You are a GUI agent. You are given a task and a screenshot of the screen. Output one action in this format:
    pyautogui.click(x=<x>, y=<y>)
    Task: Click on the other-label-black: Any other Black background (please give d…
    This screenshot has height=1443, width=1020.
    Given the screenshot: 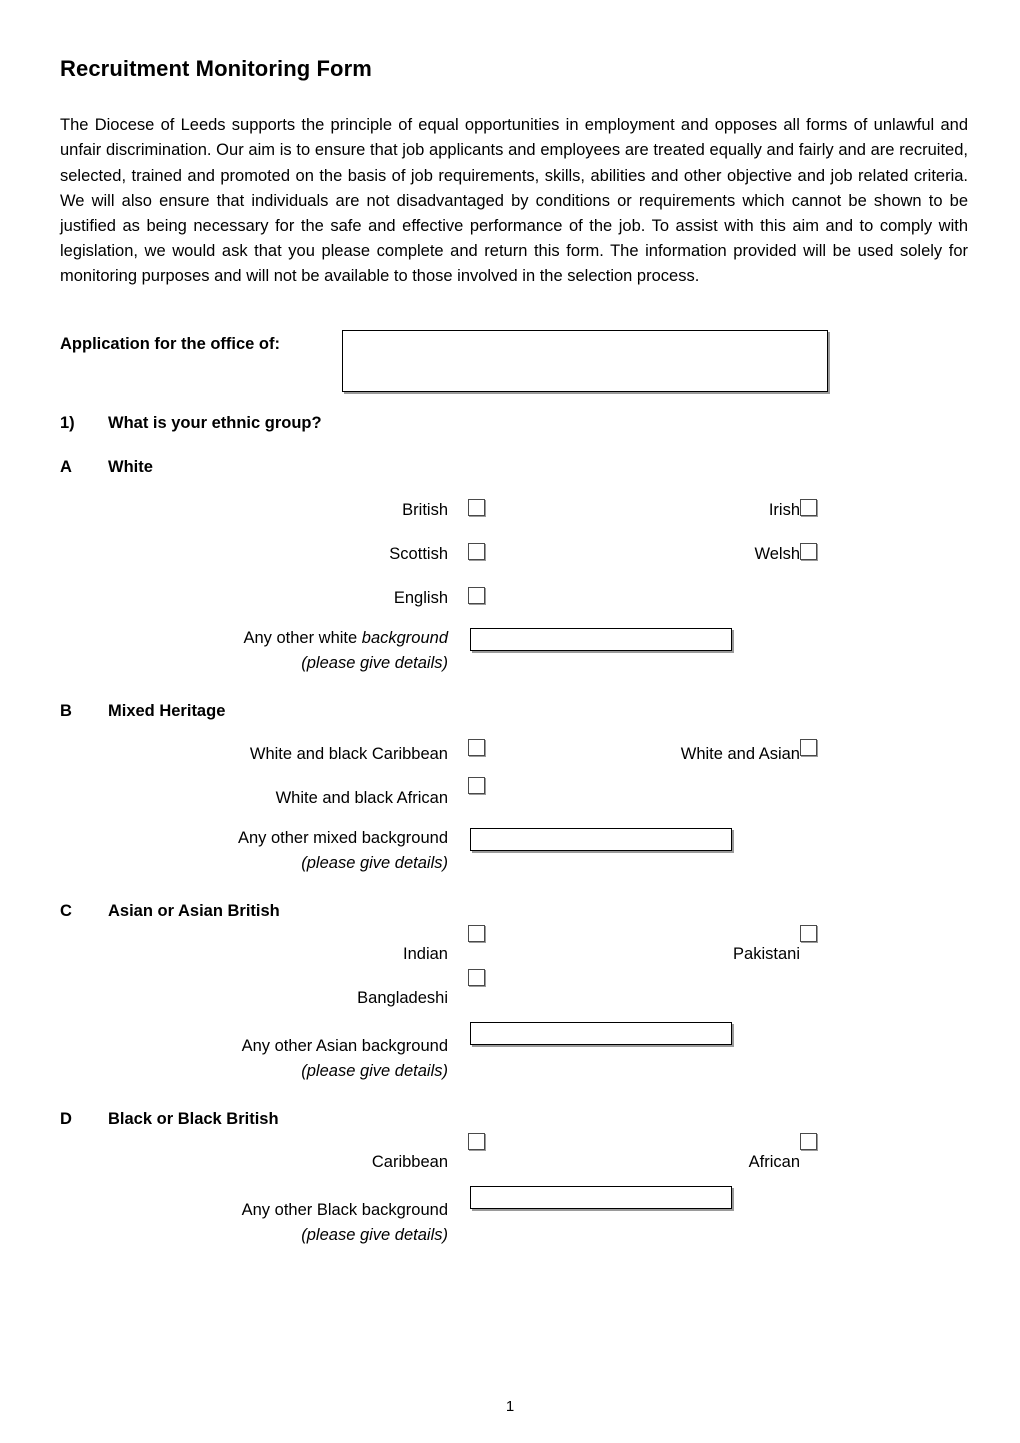 What is the action you would take?
    pyautogui.click(x=345, y=1223)
    